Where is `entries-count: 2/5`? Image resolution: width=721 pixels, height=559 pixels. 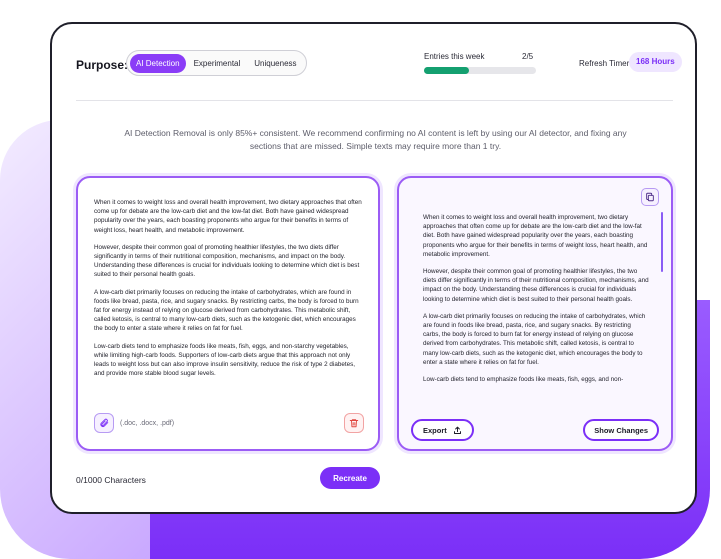 entries-count: 2/5 is located at coordinates (528, 56).